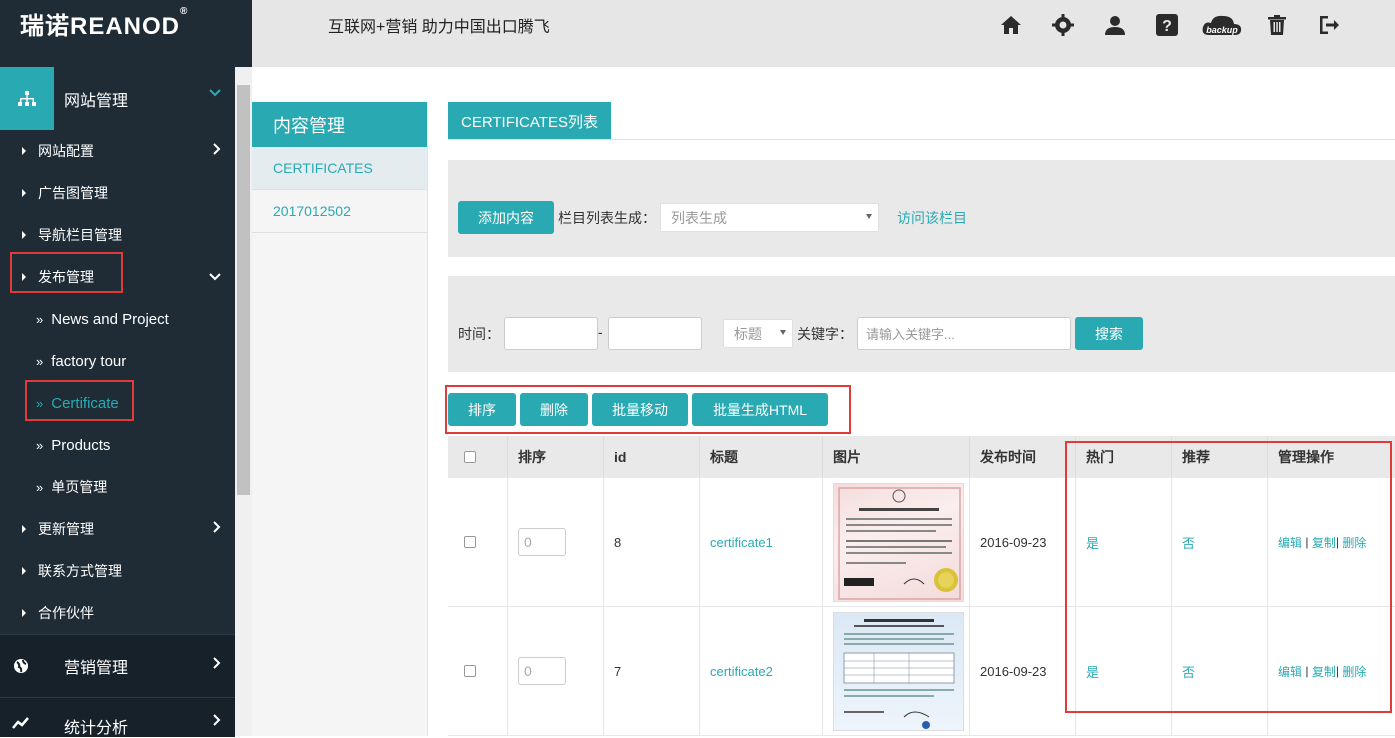 This screenshot has height=738, width=1395. I want to click on sidebar-scrollbar, so click(243, 401).